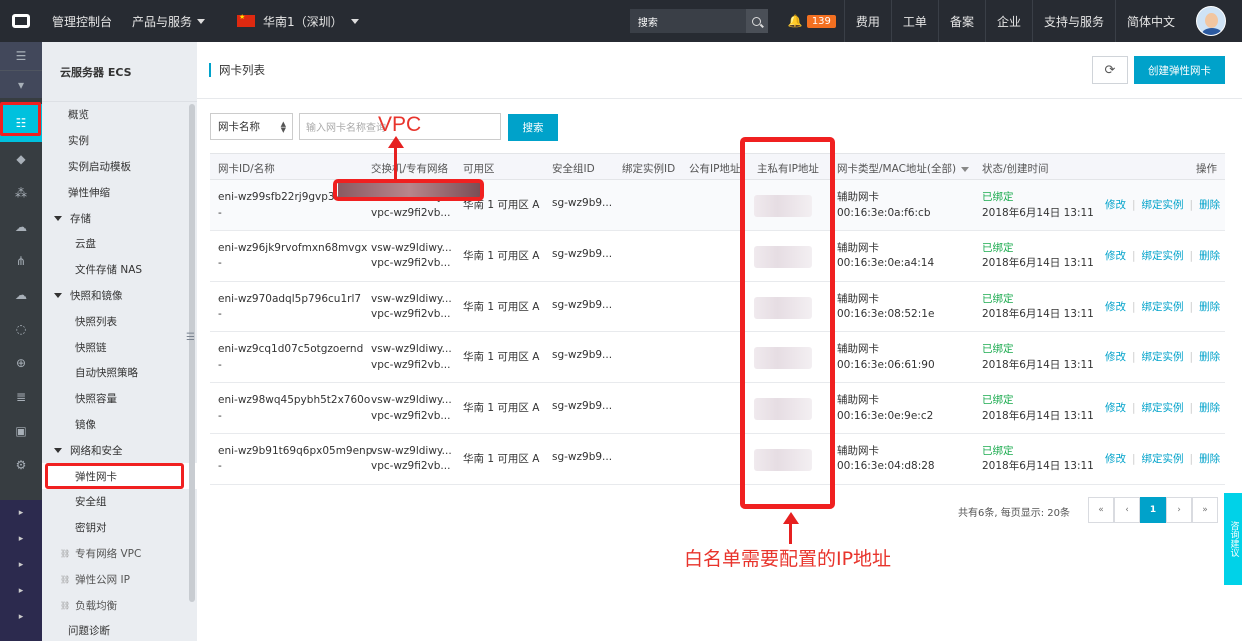  I want to click on pager-last-button: », so click(1205, 510).